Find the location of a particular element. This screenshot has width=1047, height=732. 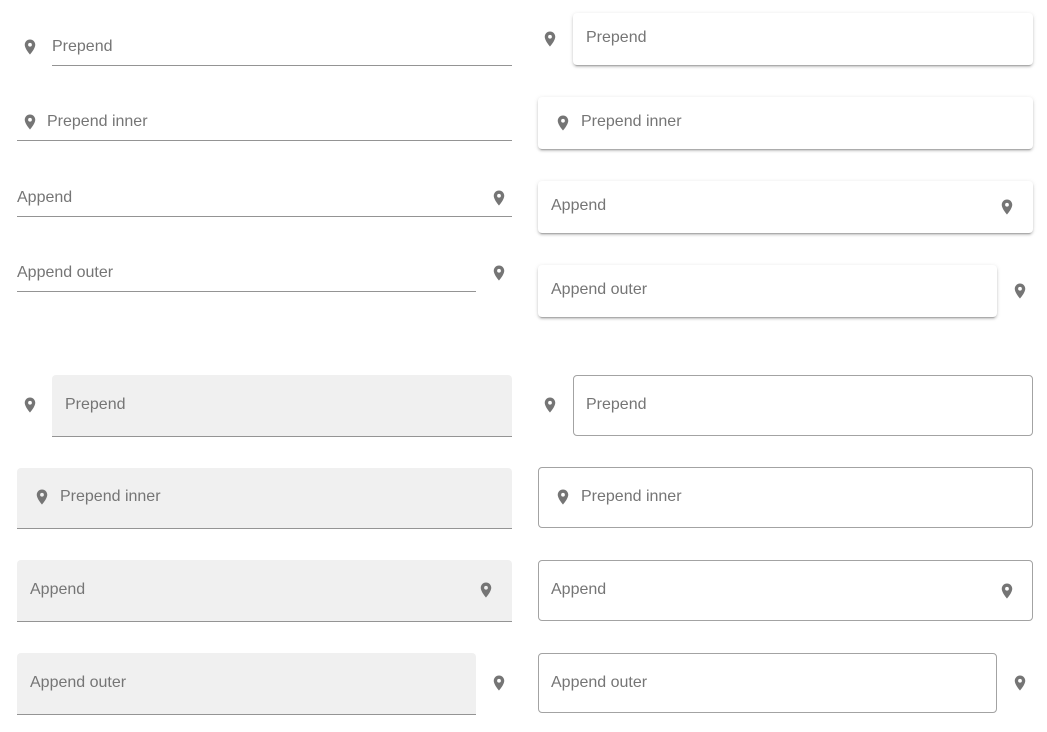

filled-append-input: Append is located at coordinates (264, 591).